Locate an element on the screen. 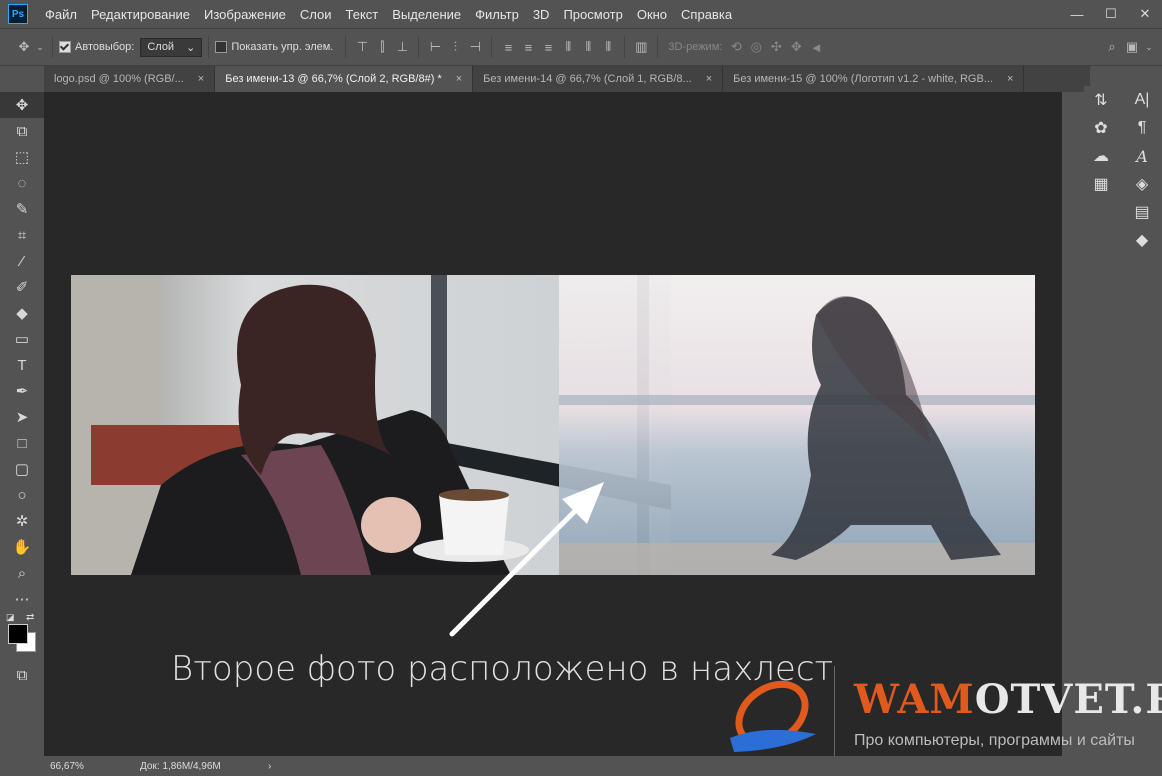  distribute-vcenter-icon: ≡ is located at coordinates (528, 47).